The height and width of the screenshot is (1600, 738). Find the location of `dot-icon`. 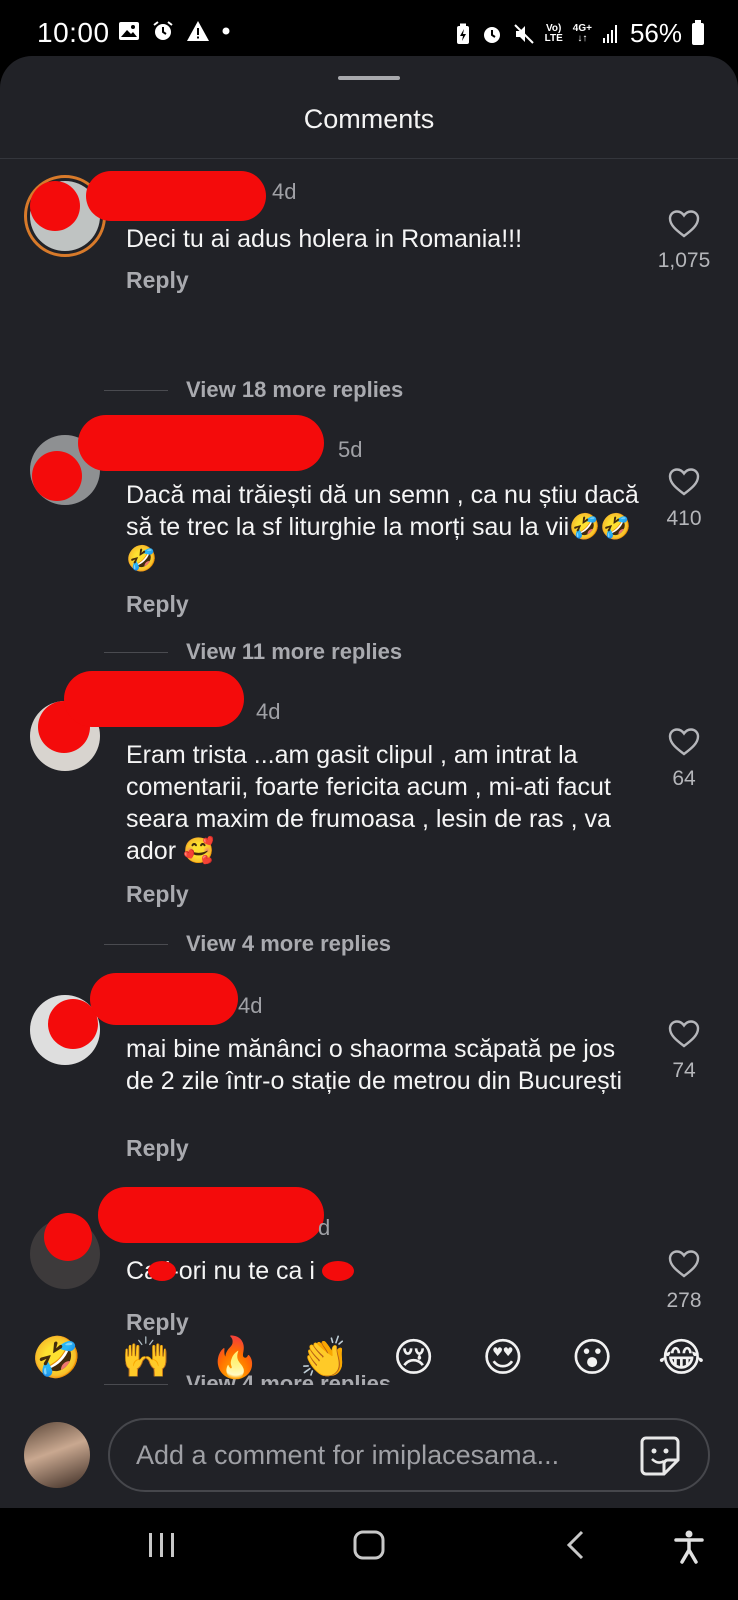

dot-icon is located at coordinates (226, 31).